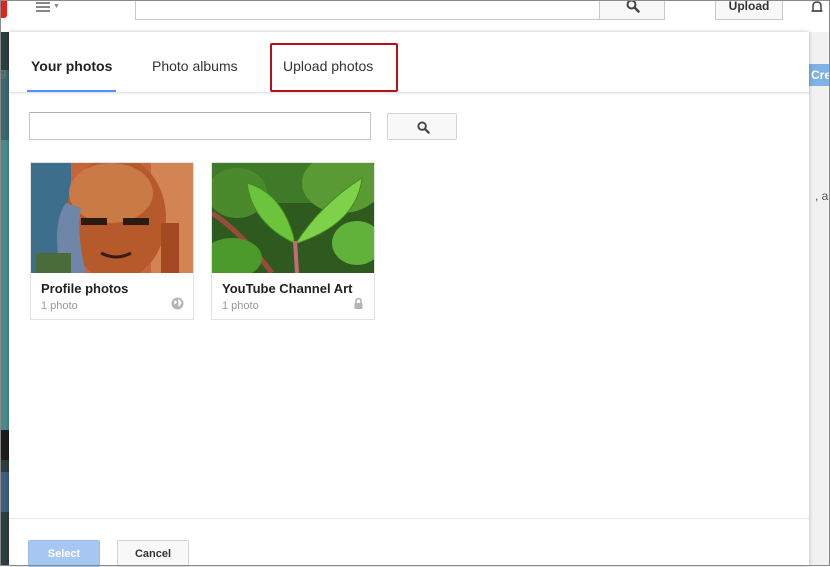 The width and height of the screenshot is (830, 567). I want to click on youtube-logo, so click(3, 9).